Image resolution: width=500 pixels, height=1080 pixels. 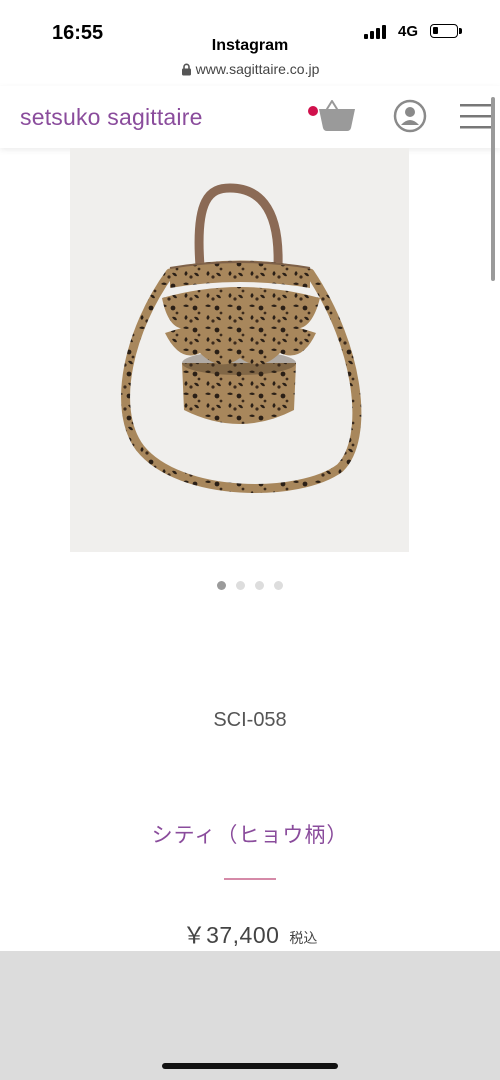 What do you see at coordinates (111, 117) in the screenshot?
I see `brand-logo: setsuko sagittaire` at bounding box center [111, 117].